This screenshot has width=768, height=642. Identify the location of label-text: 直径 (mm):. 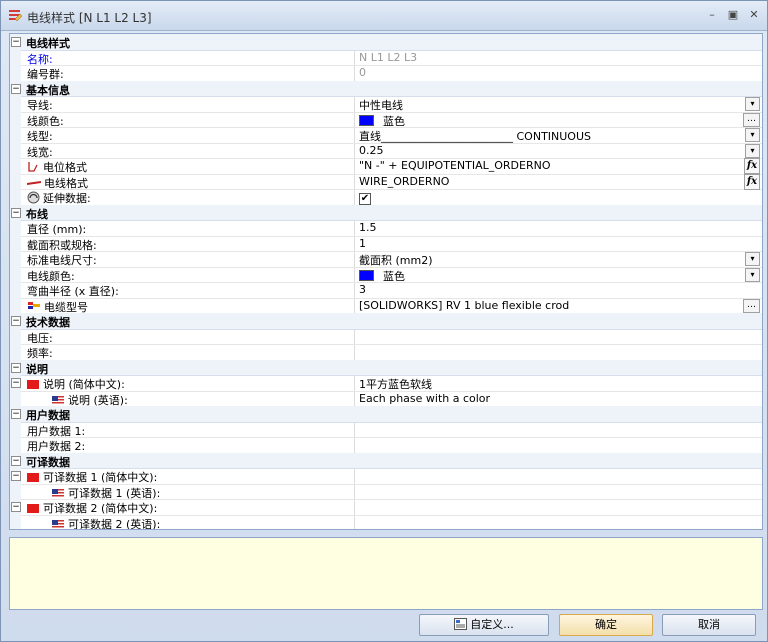
(57, 229).